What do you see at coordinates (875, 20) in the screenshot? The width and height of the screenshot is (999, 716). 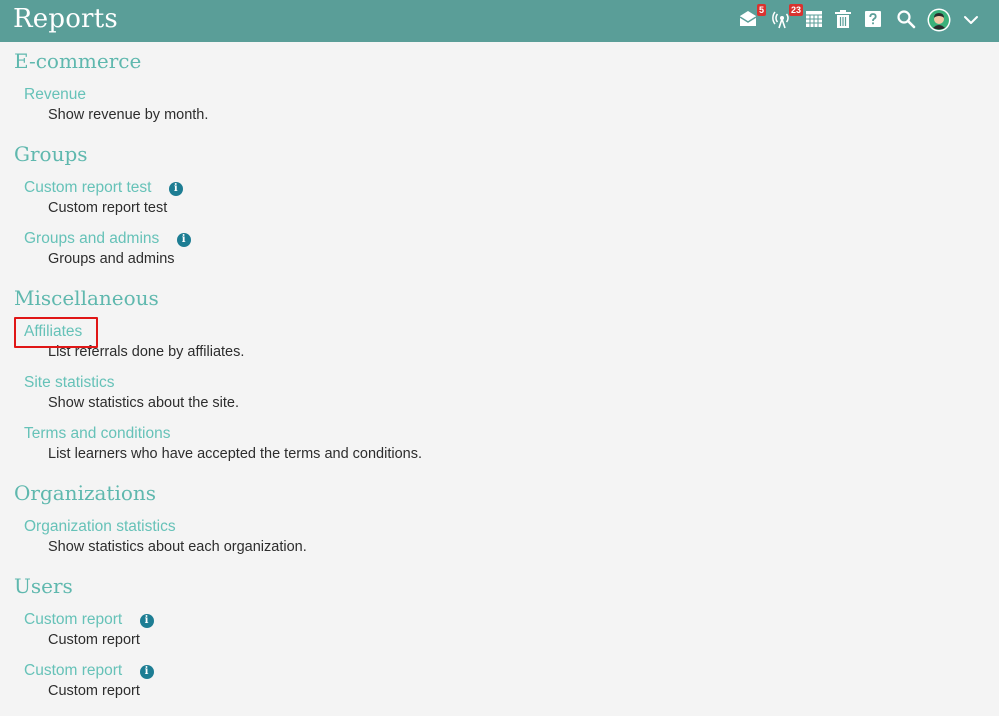 I see `help-icon` at bounding box center [875, 20].